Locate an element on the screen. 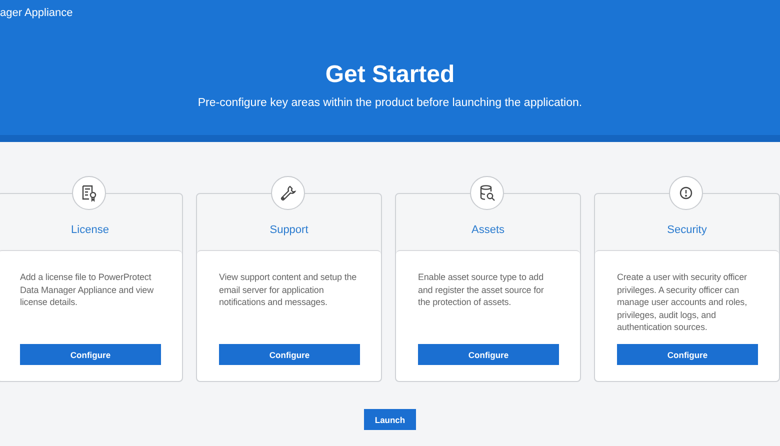 The width and height of the screenshot is (780, 446). alert-icon is located at coordinates (686, 193).